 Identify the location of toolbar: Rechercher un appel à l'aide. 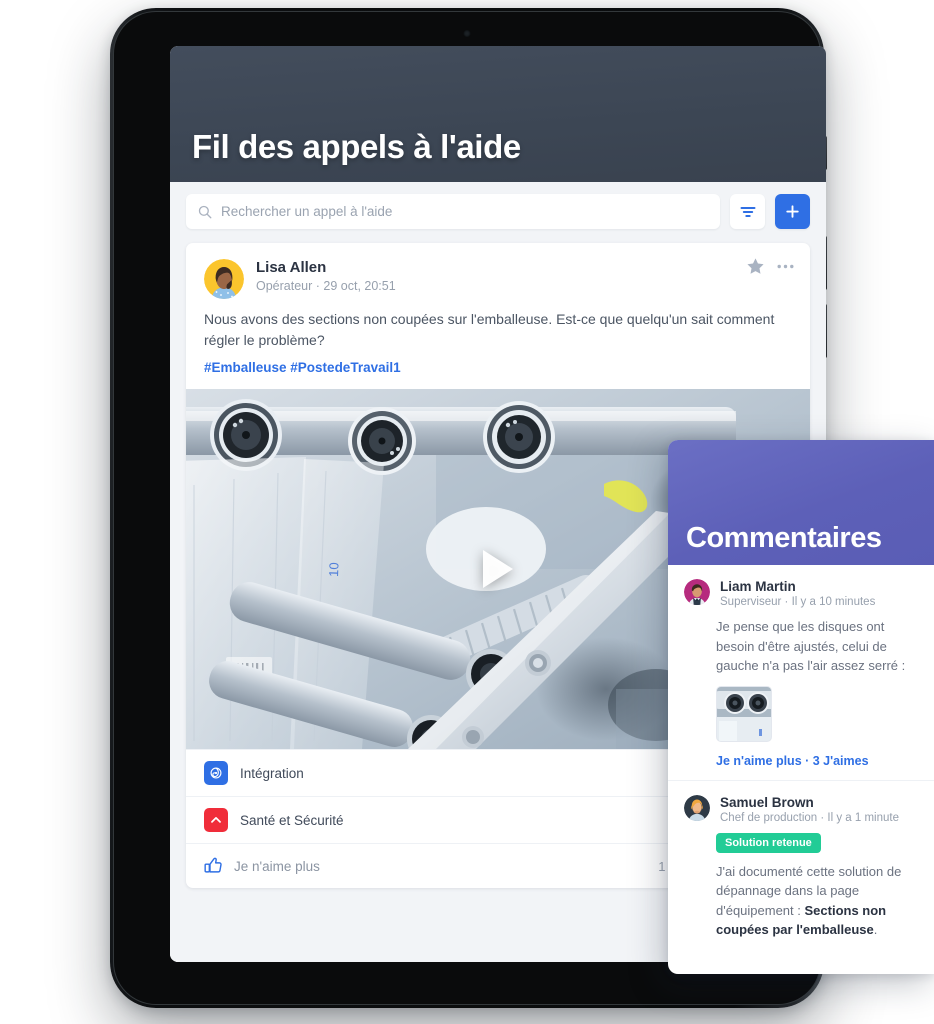
(498, 212).